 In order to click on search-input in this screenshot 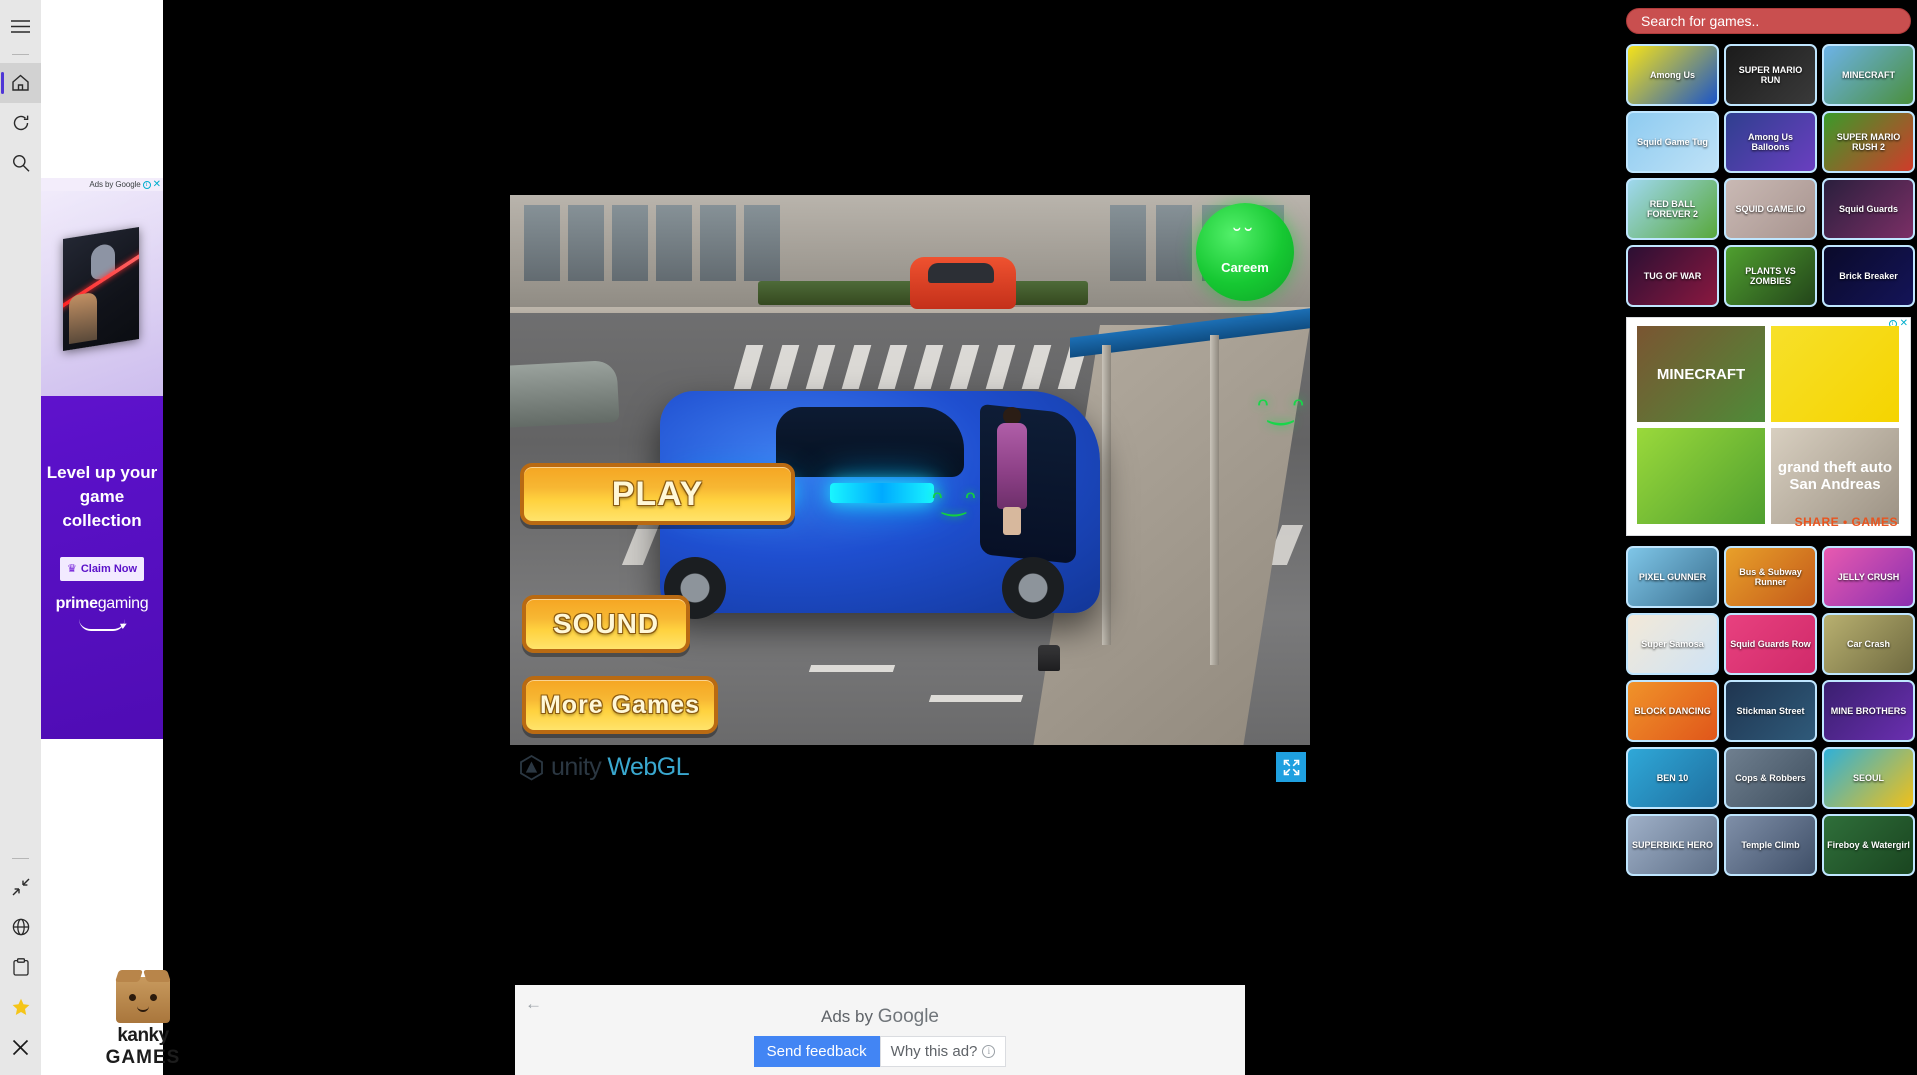, I will do `click(1768, 21)`.